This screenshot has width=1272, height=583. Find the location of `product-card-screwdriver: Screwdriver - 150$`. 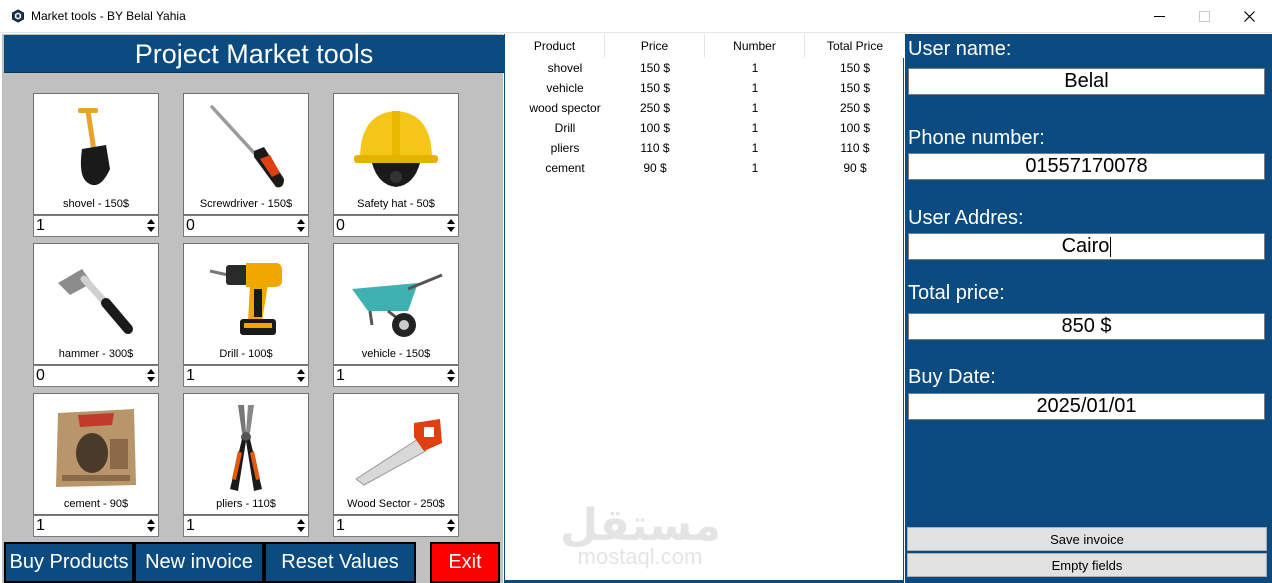

product-card-screwdriver: Screwdriver - 150$ is located at coordinates (246, 154).